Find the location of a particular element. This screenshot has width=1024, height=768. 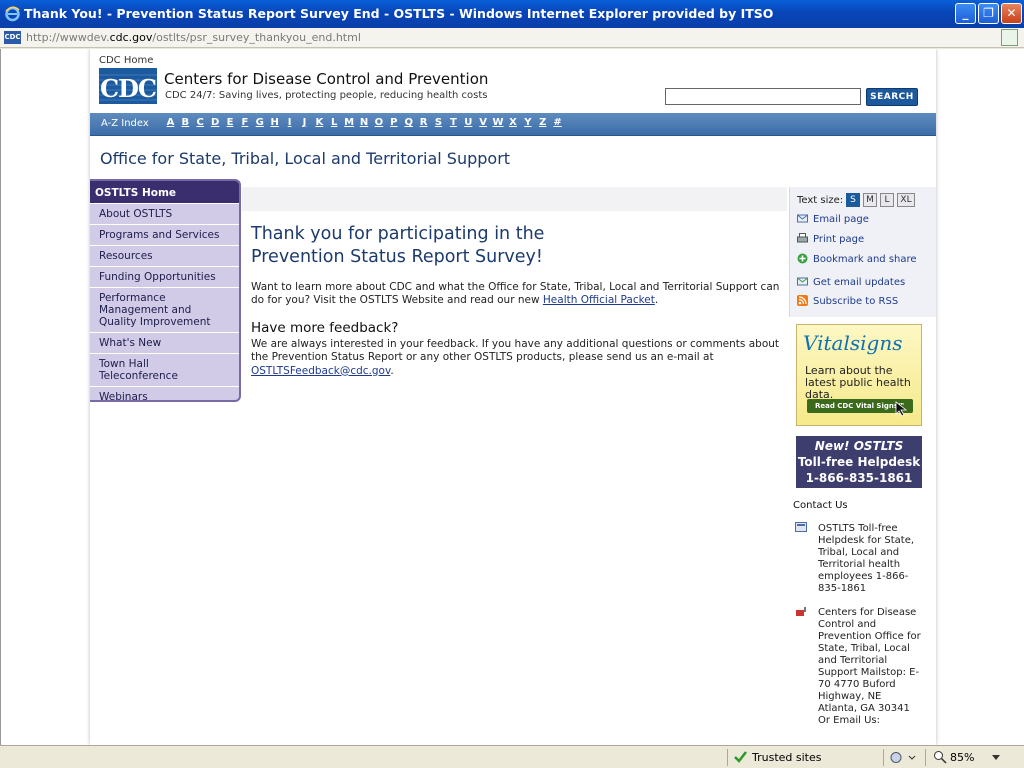

az-index-bar: A-Z Index A B C D E F G H I J K L M N O P Q R S T U V W X Y Z # is located at coordinates (513, 124).